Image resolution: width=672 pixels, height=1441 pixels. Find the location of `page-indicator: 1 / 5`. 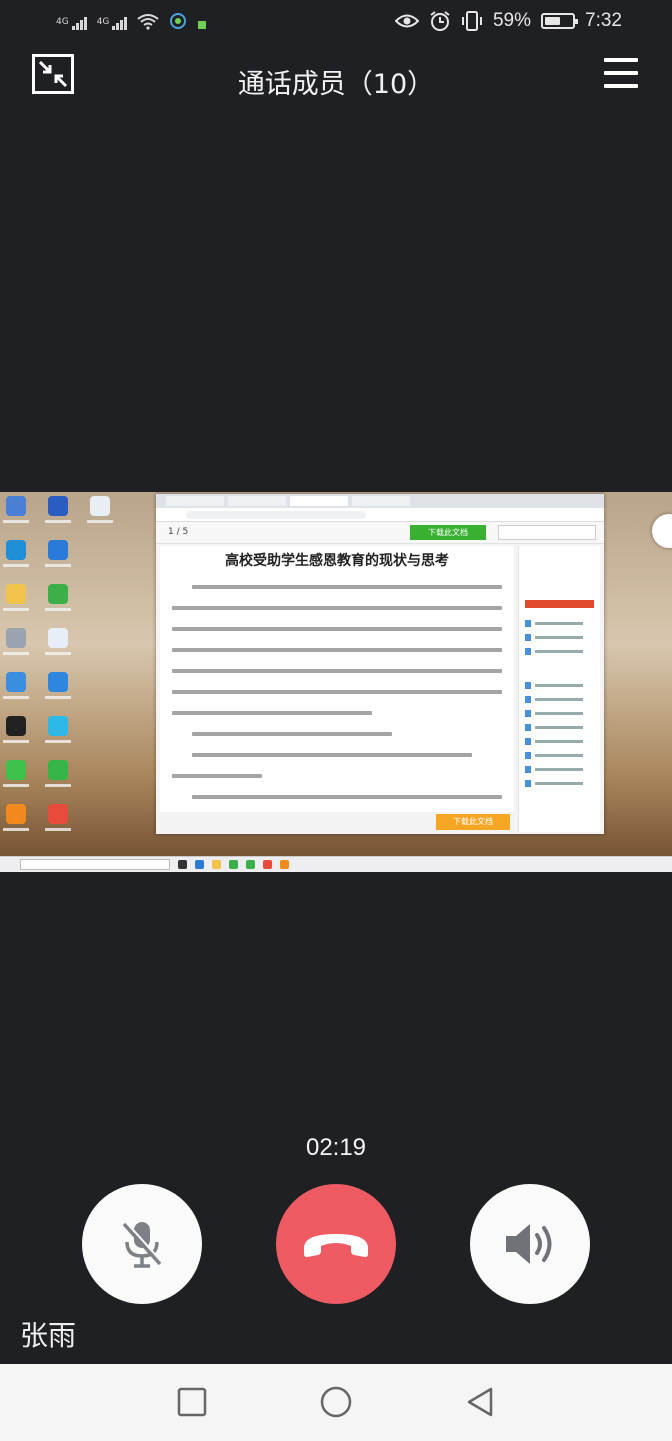

page-indicator: 1 / 5 is located at coordinates (178, 532).